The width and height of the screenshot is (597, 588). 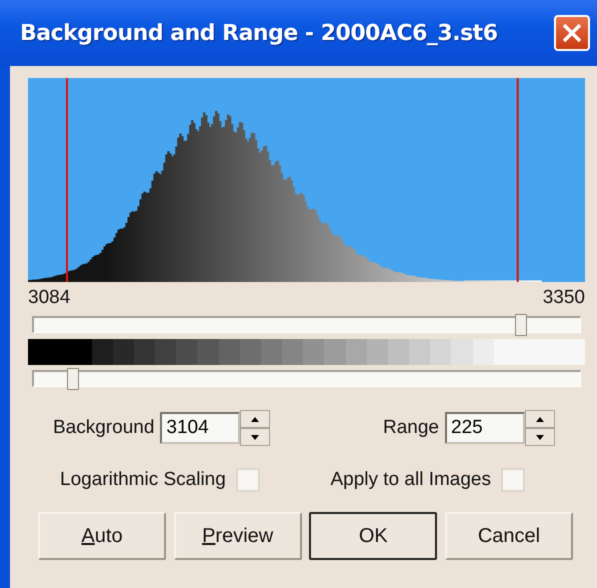 What do you see at coordinates (410, 480) in the screenshot?
I see `checkbox-label: Apply to all Images` at bounding box center [410, 480].